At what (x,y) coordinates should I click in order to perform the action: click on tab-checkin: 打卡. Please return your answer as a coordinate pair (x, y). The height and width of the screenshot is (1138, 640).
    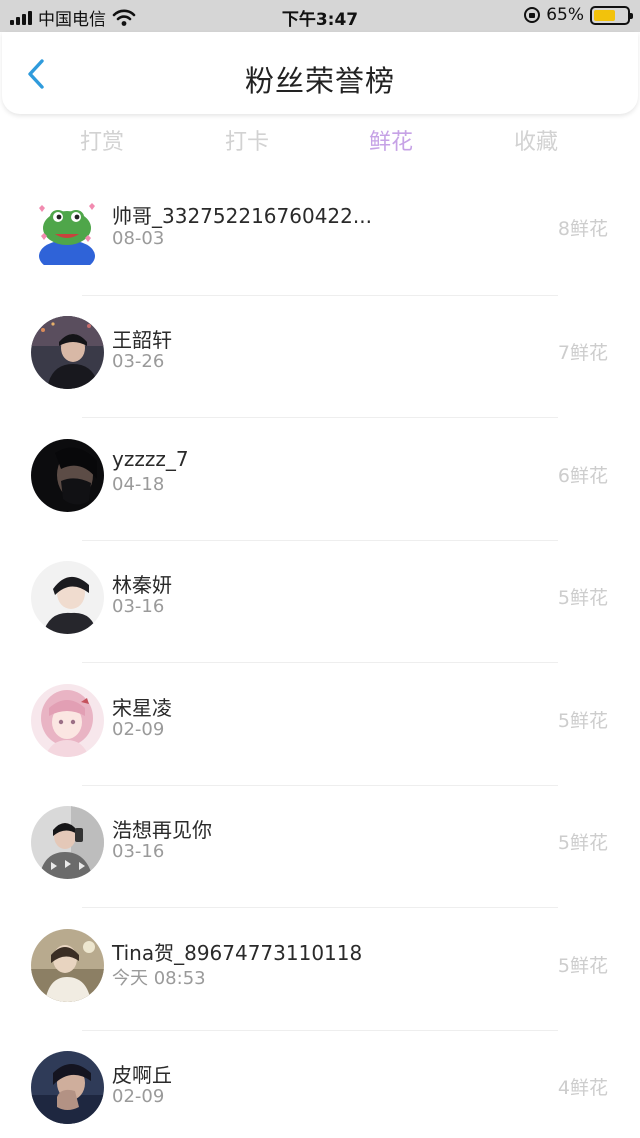
    Looking at the image, I should click on (247, 140).